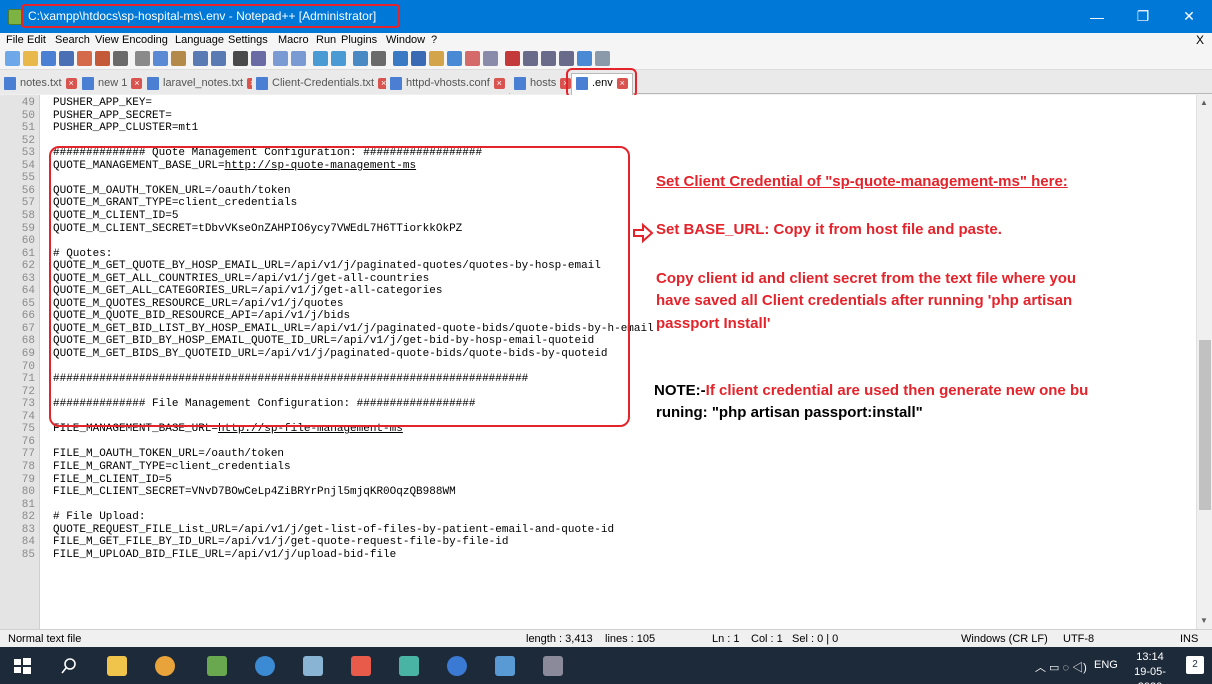 This screenshot has height=684, width=1212. What do you see at coordinates (99, 517) in the screenshot?
I see `code-line: # File Upload:` at bounding box center [99, 517].